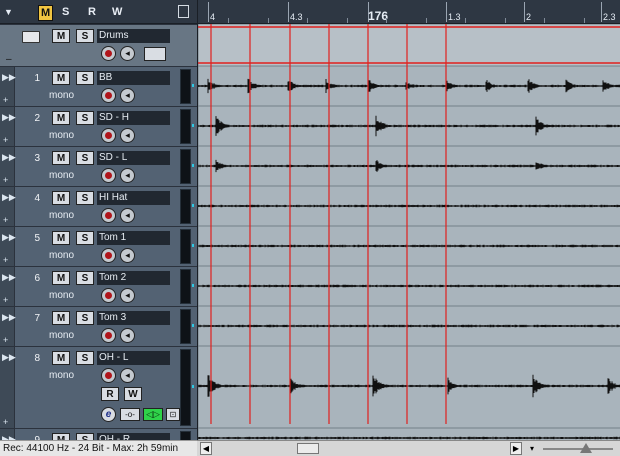 The image size is (620, 456). Describe the element at coordinates (117, 12) in the screenshot. I see `toolbar-toggle-4: W` at that location.